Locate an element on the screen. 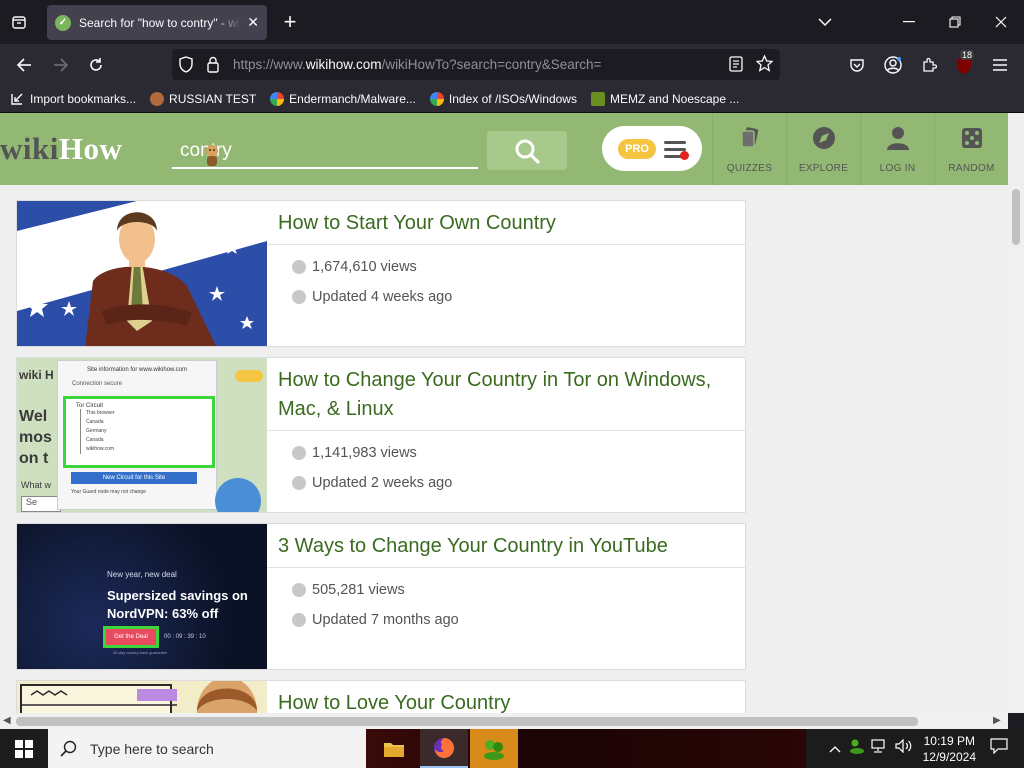 This screenshot has width=1024, height=768. reader-view-icon is located at coordinates (736, 66).